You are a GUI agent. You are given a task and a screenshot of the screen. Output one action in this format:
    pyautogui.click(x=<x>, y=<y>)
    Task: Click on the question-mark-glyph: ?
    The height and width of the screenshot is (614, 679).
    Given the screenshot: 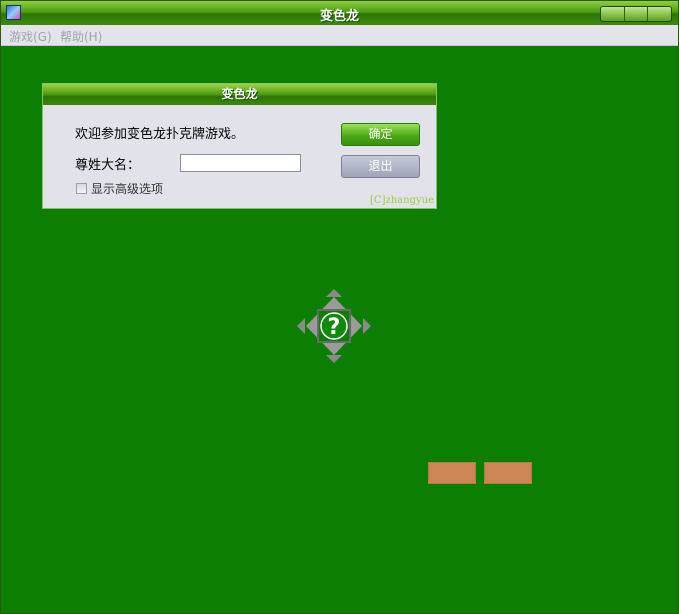 What is the action you would take?
    pyautogui.click(x=334, y=327)
    